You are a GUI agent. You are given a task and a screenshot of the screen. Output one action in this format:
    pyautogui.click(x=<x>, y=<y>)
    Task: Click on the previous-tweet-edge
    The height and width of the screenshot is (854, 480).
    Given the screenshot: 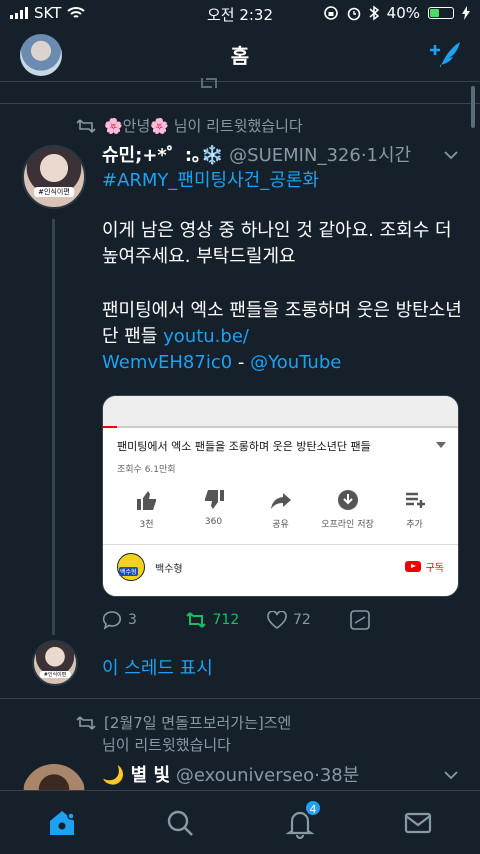 What is the action you would take?
    pyautogui.click(x=240, y=91)
    